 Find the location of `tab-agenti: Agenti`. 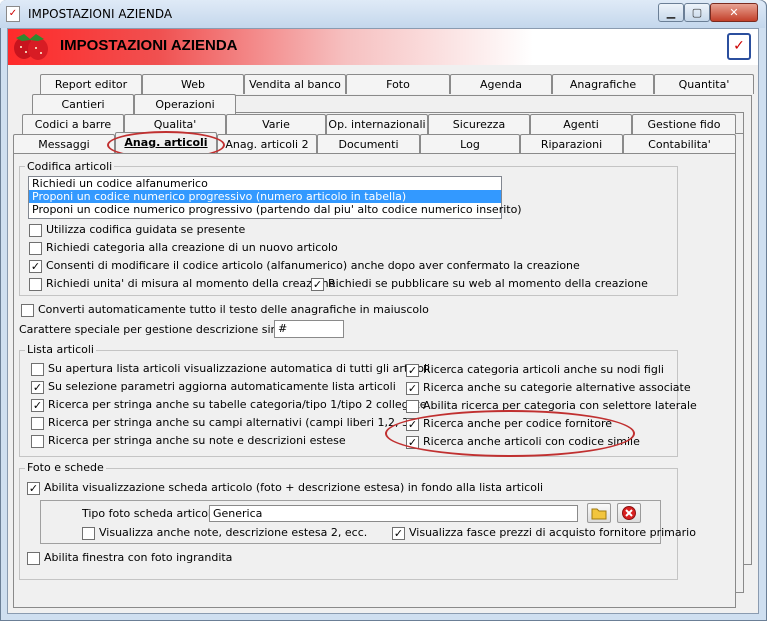

tab-agenti: Agenti is located at coordinates (581, 124).